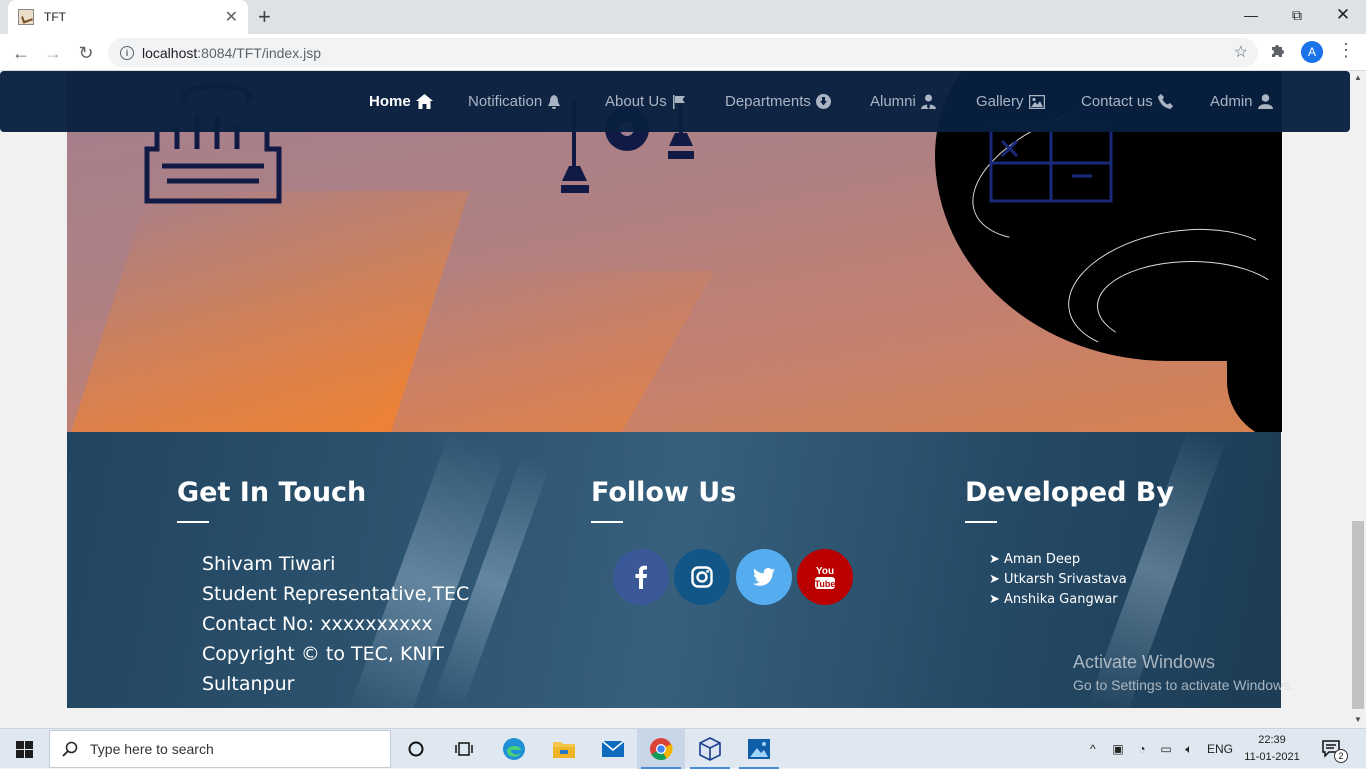 This screenshot has width=1366, height=769. What do you see at coordinates (678, 101) in the screenshot?
I see `flag-icon` at bounding box center [678, 101].